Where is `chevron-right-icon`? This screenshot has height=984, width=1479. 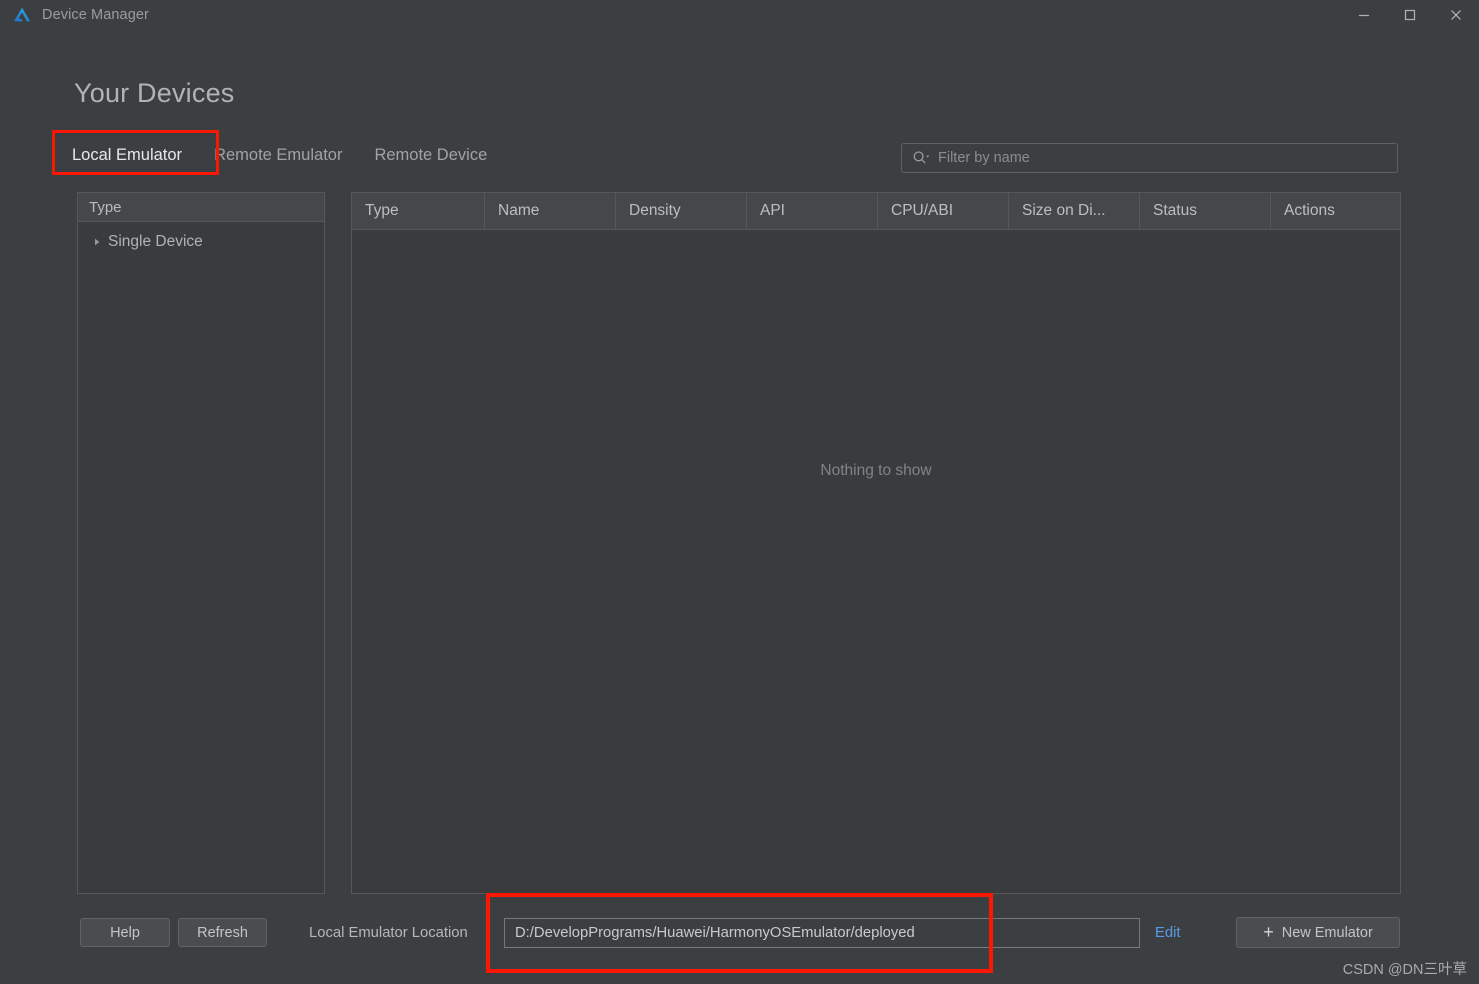
chevron-right-icon is located at coordinates (100, 242).